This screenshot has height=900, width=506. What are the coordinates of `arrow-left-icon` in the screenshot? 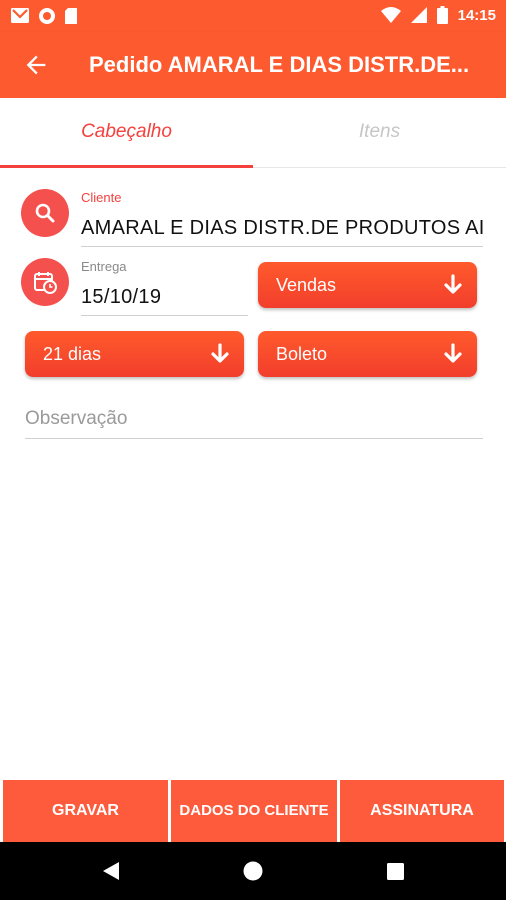 It's located at (36, 65).